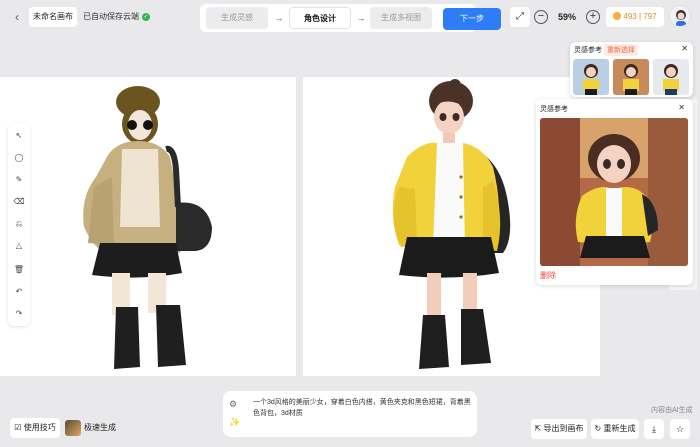 The width and height of the screenshot is (700, 447). I want to click on next-step-button: 下一步, so click(472, 19).